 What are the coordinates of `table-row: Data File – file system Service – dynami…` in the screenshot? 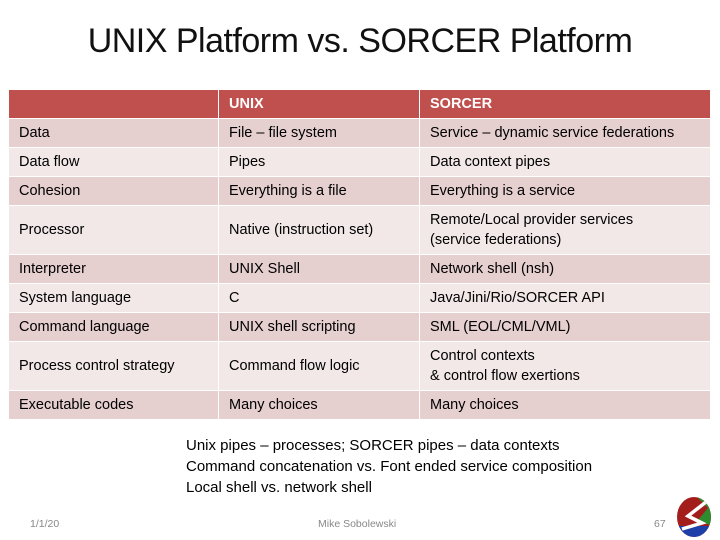 It's located at (359, 133).